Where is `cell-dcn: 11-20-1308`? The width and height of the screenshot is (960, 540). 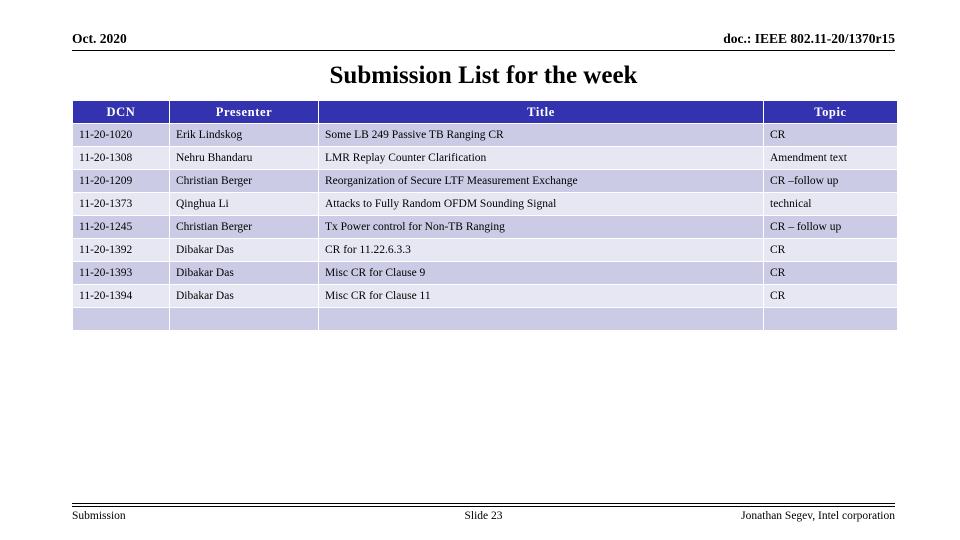 cell-dcn: 11-20-1308 is located at coordinates (121, 158).